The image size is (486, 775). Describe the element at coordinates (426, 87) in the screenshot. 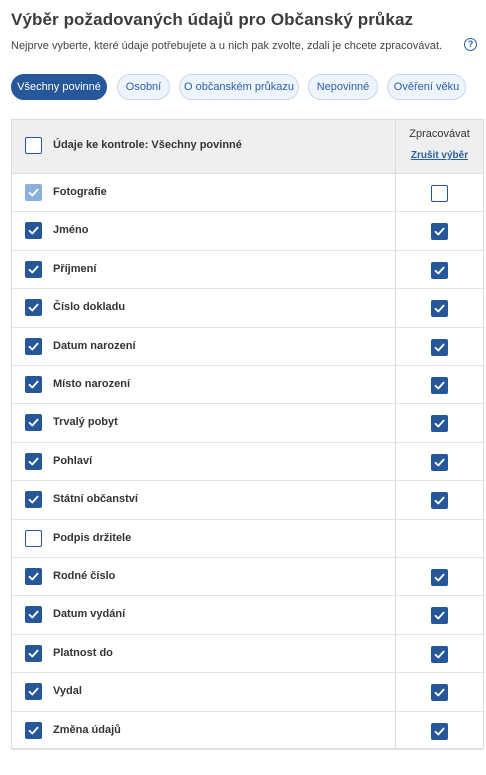

I see `filter-pill-age-verification: Ověření věku` at that location.